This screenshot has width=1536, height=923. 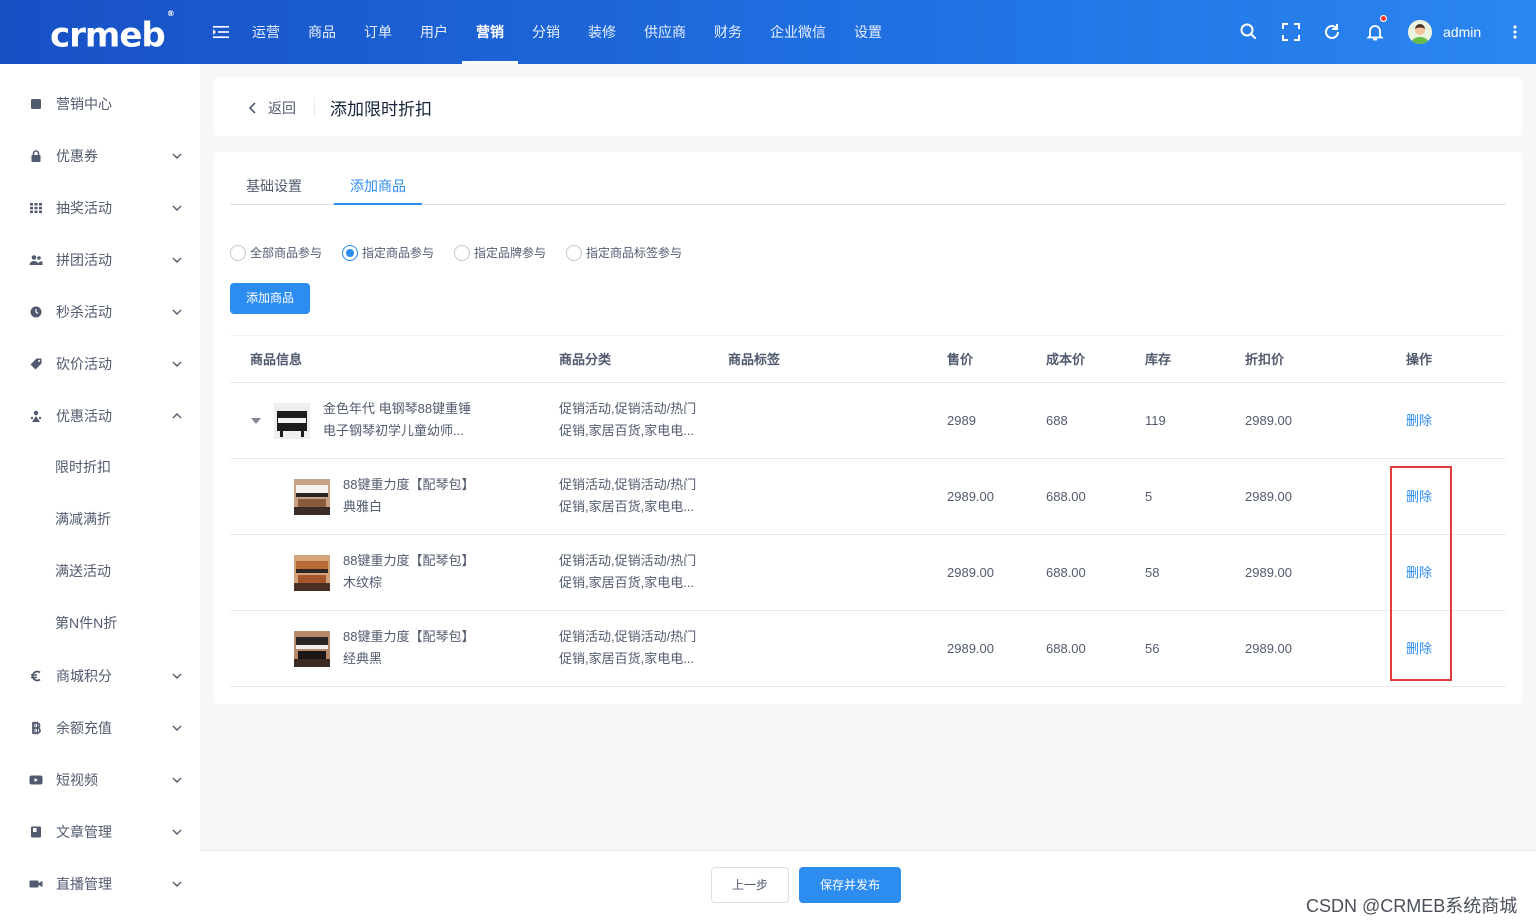 What do you see at coordinates (100, 676) in the screenshot?
I see `sidebar-item-points: 商城积分` at bounding box center [100, 676].